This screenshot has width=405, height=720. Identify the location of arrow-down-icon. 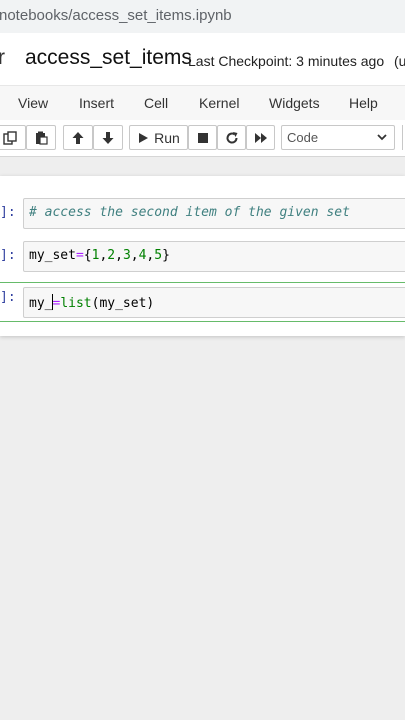
(108, 137).